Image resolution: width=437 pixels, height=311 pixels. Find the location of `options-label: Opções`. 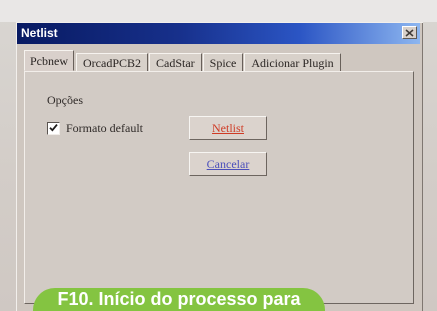

options-label: Opções is located at coordinates (65, 100).